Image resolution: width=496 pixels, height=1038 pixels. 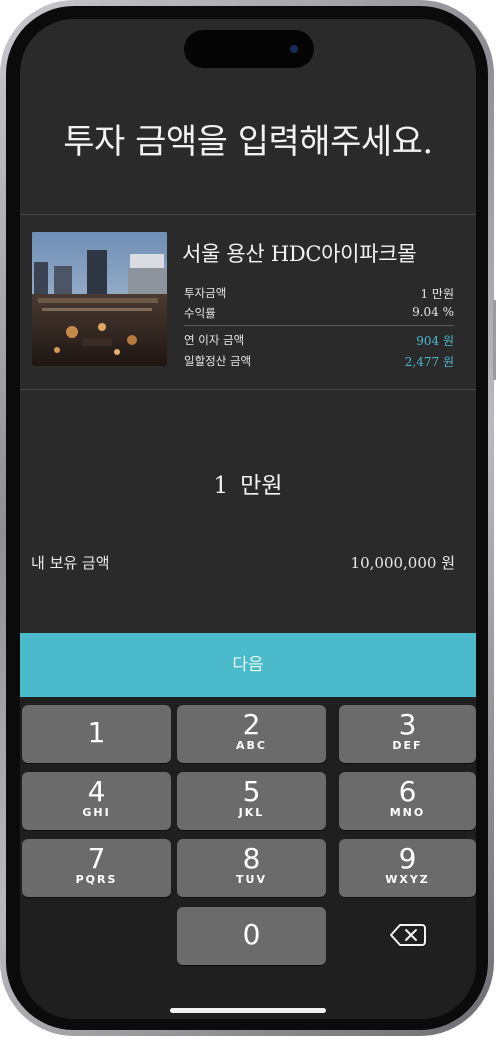 I want to click on amount-value: 1, so click(x=221, y=486).